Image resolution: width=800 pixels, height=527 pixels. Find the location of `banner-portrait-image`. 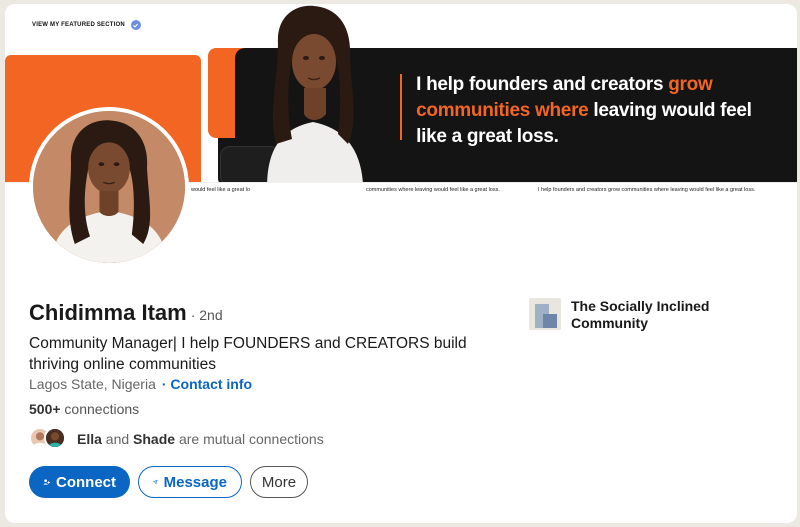

banner-portrait-image is located at coordinates (315, 102).